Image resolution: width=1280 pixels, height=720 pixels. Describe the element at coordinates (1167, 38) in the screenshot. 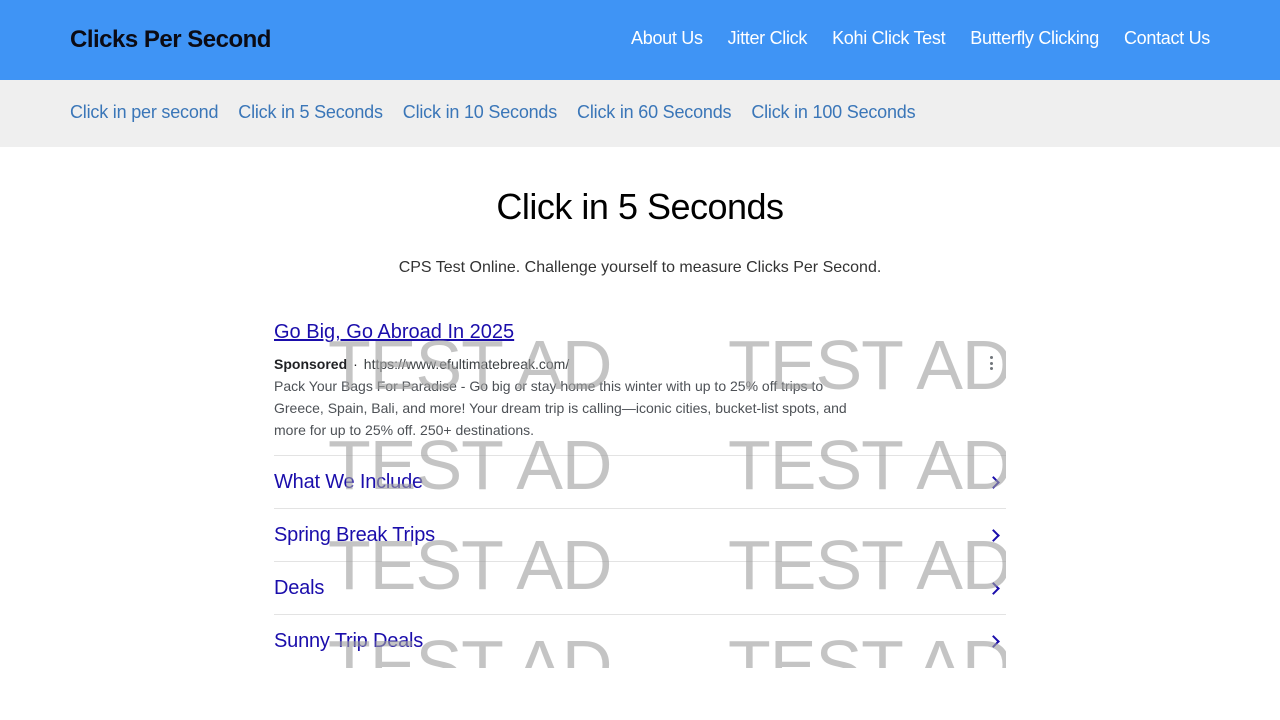

I see `nav-contact-us: Contact Us` at that location.